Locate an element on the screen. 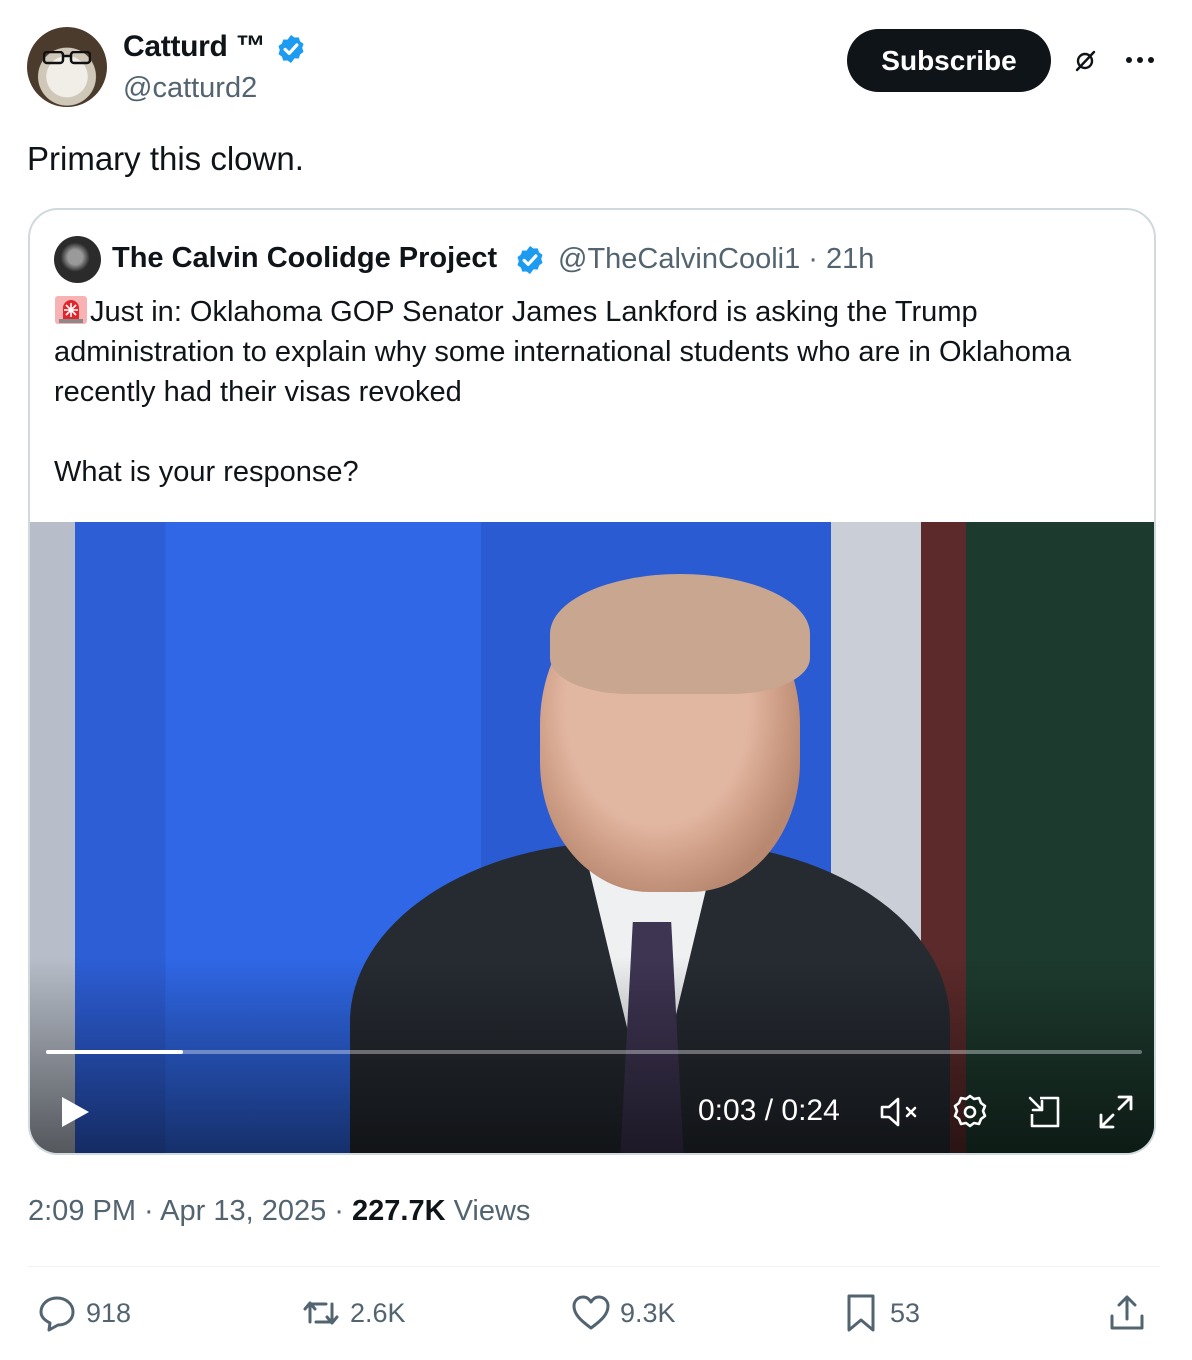  mute-icon is located at coordinates (900, 1112).